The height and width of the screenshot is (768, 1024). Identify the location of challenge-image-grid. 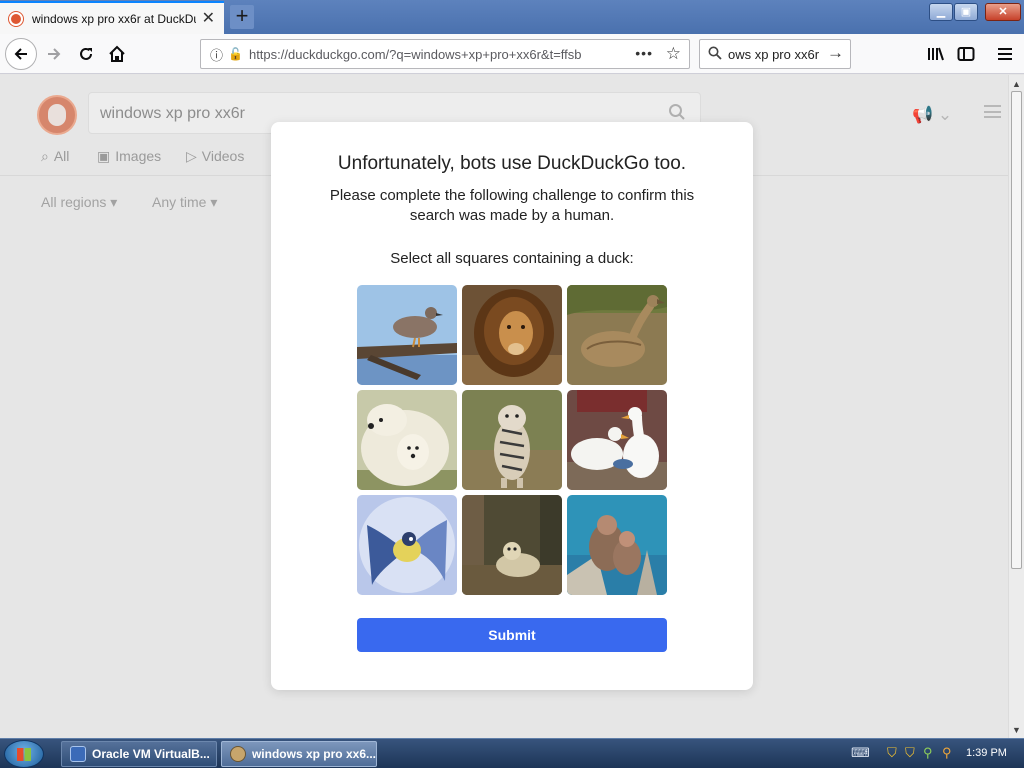
(512, 440).